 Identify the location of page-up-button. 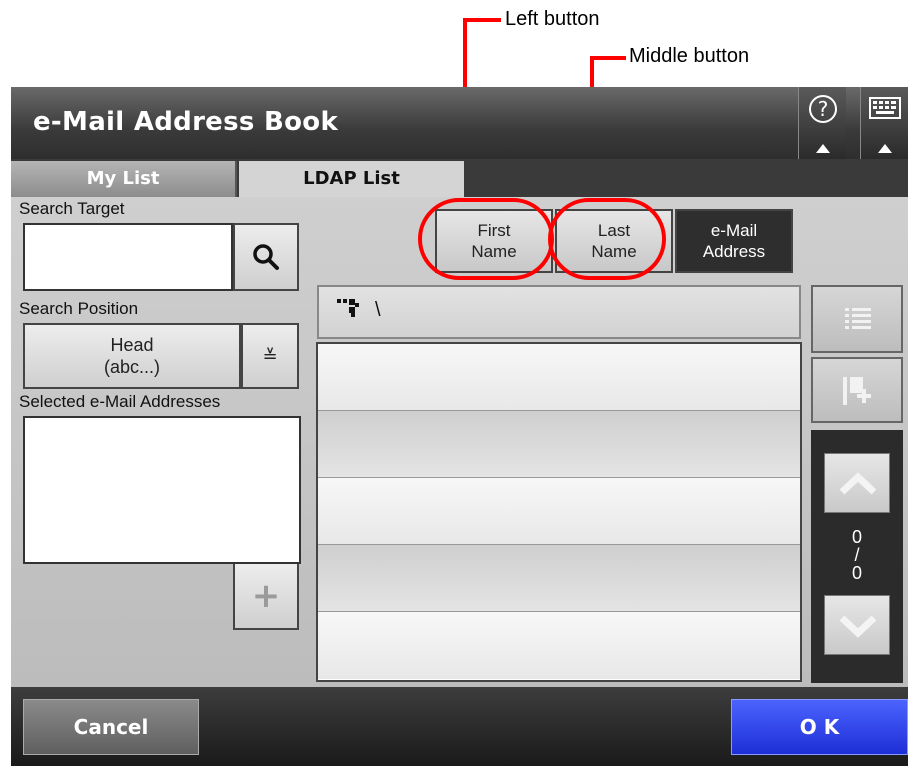
(857, 483).